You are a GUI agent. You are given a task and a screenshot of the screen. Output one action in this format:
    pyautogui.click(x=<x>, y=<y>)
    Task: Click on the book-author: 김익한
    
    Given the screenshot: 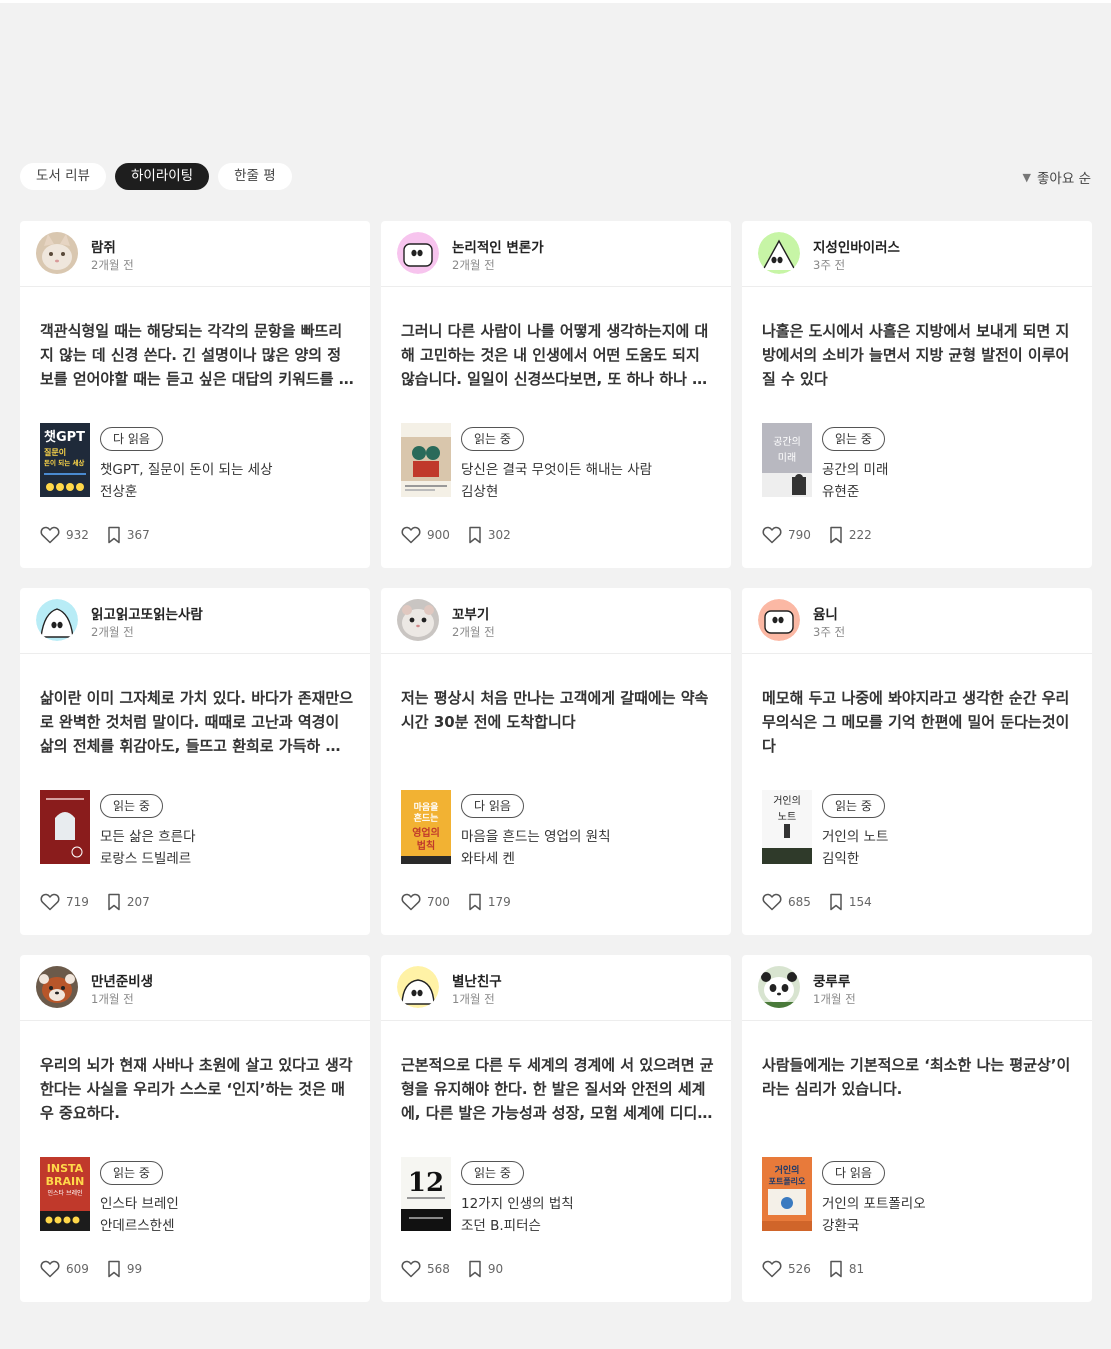 What is the action you would take?
    pyautogui.click(x=841, y=859)
    